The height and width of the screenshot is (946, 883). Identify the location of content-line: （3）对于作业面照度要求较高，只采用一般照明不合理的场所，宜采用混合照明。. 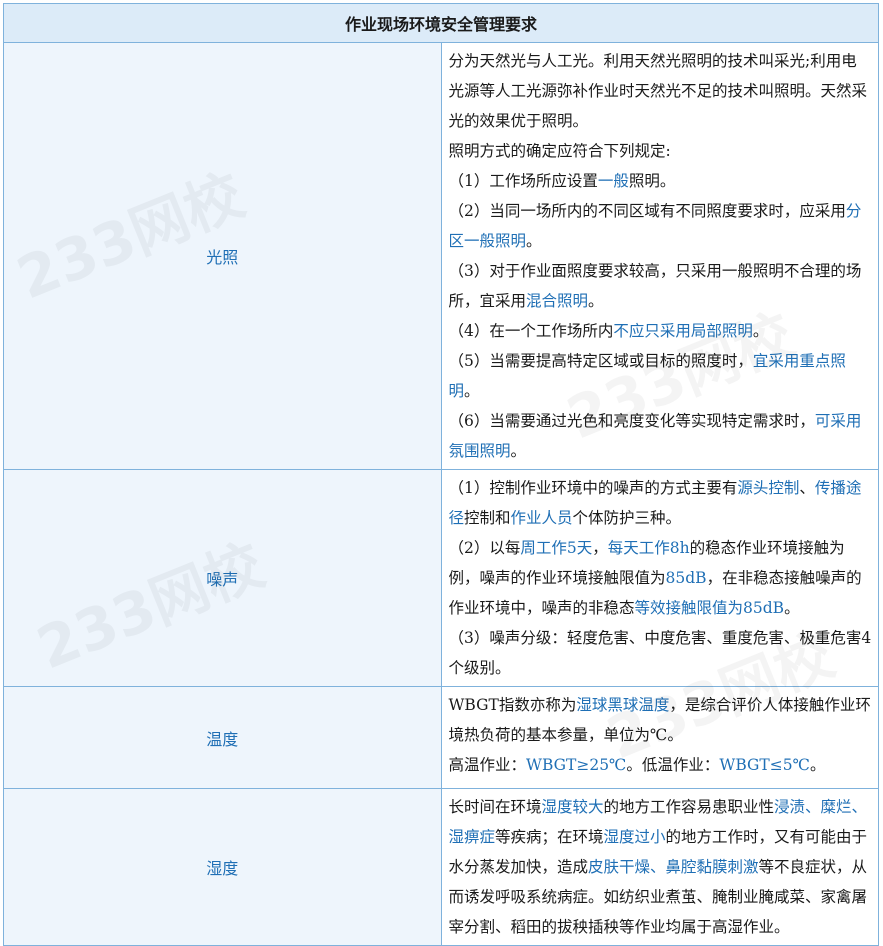
(661, 286).